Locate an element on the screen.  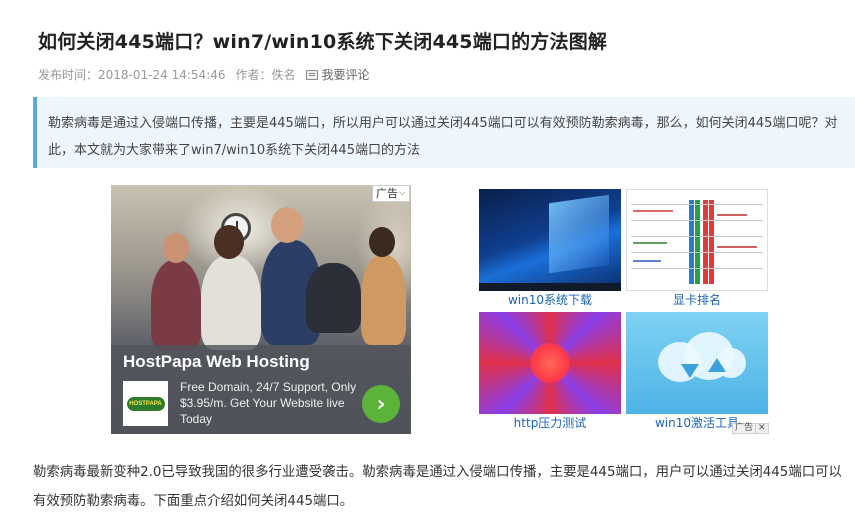
ad-logo: HOSTPAPA is located at coordinates (145, 403).